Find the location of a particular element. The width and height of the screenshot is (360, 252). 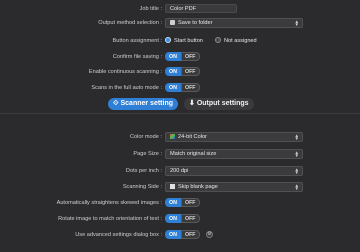

job-title-row: Job title : Color PDF is located at coordinates (180, 9).